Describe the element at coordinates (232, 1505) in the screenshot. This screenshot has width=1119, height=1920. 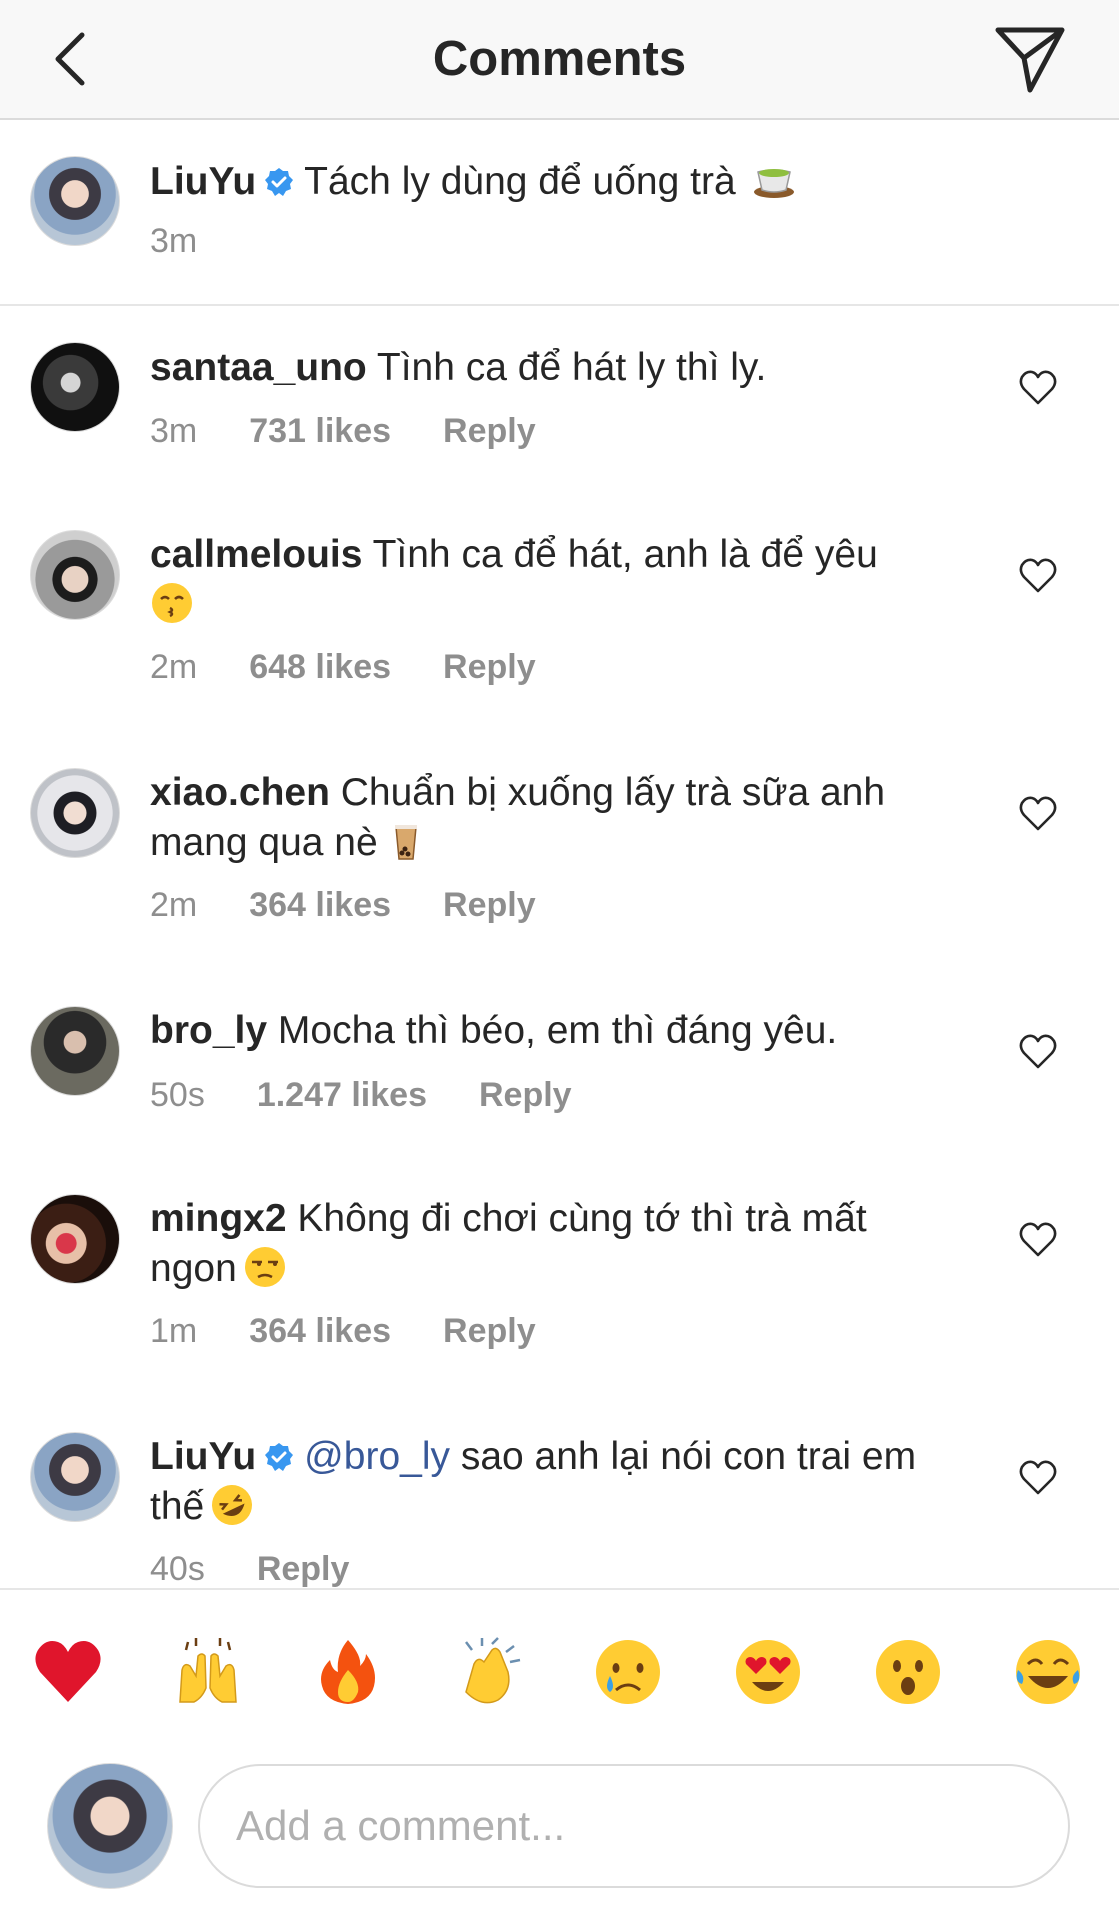
I see `rolling-laughing-face-icon` at that location.